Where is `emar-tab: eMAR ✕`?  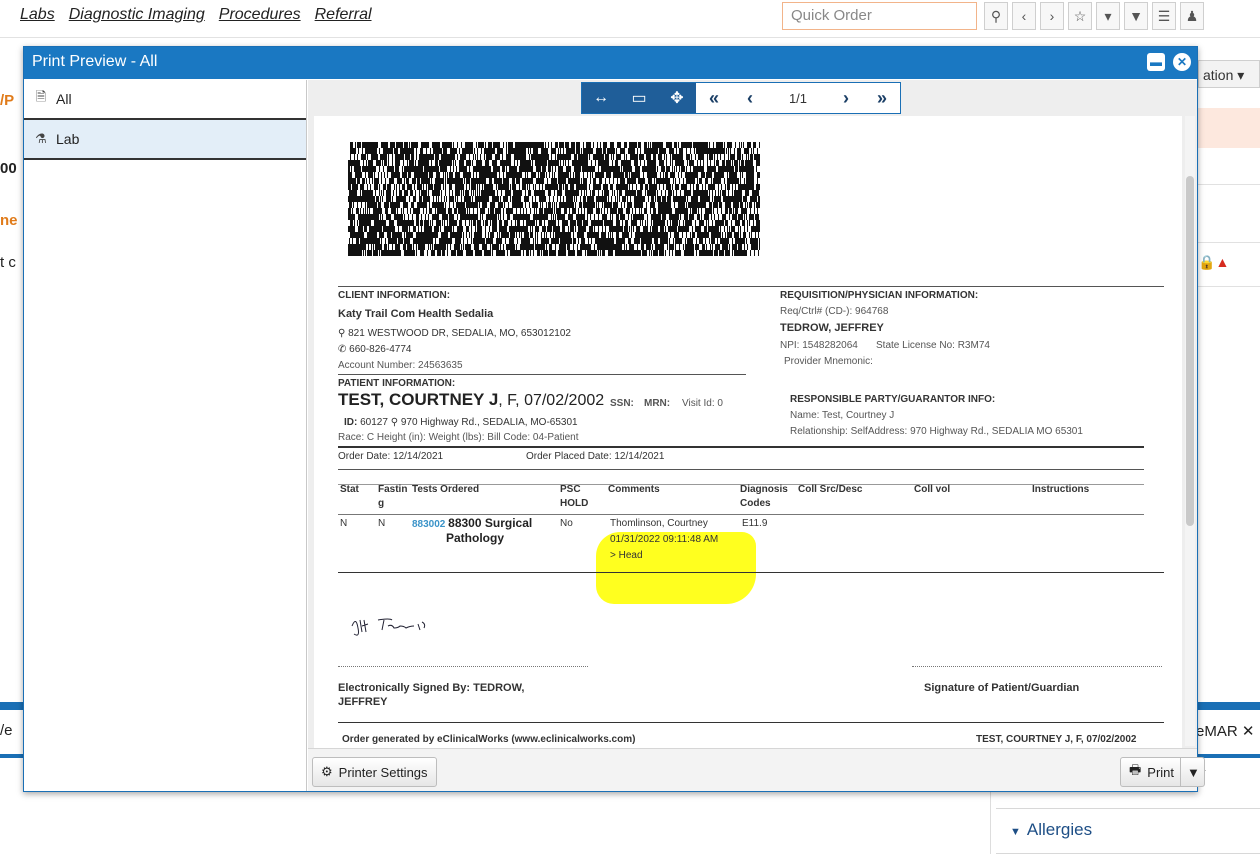 emar-tab: eMAR ✕ is located at coordinates (1225, 731).